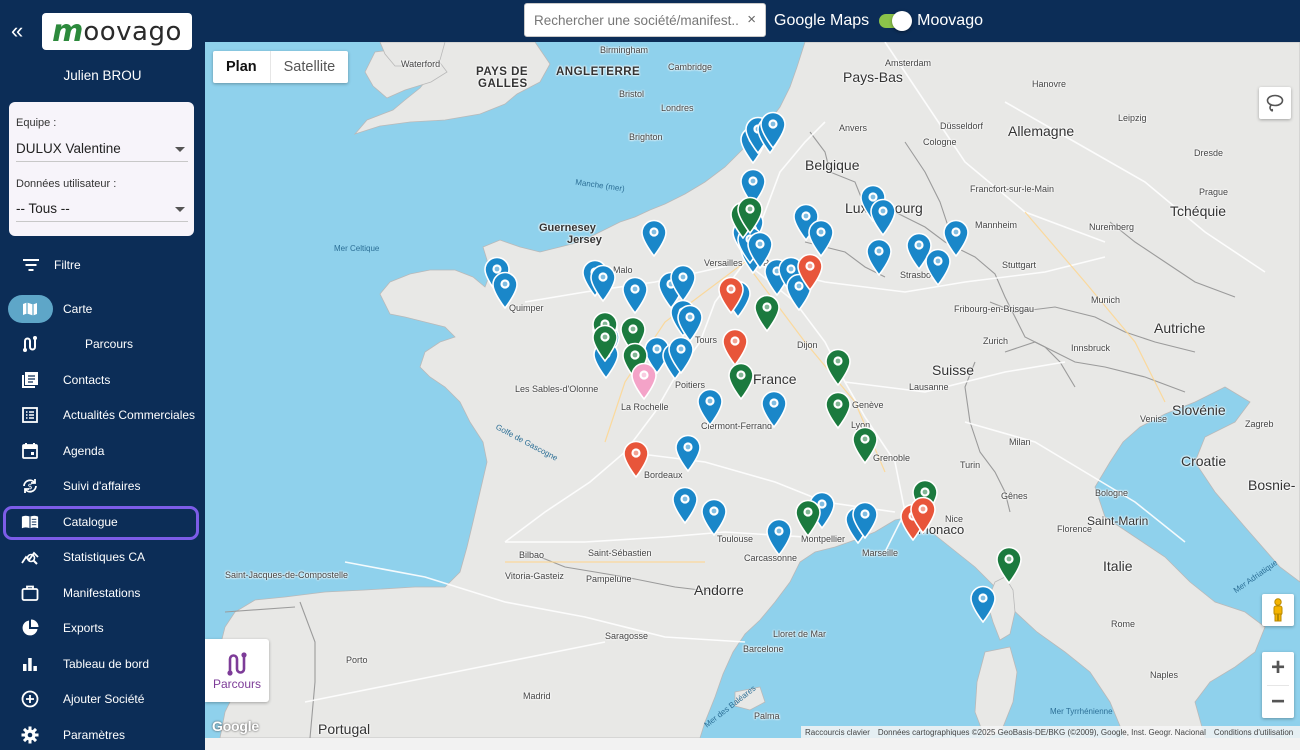 The image size is (1300, 750). I want to click on map-label: Innsbruck, so click(1091, 348).